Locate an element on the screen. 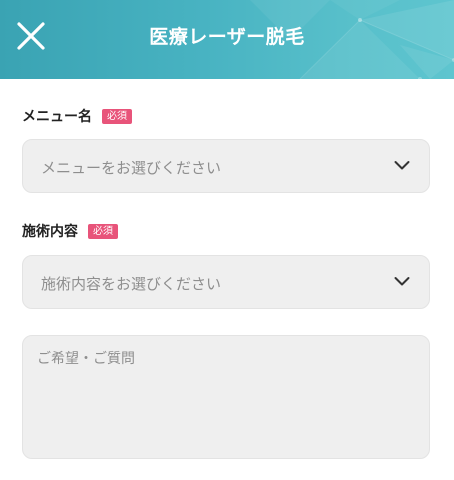  menu-select-value: メニューをお選びください is located at coordinates (131, 168).